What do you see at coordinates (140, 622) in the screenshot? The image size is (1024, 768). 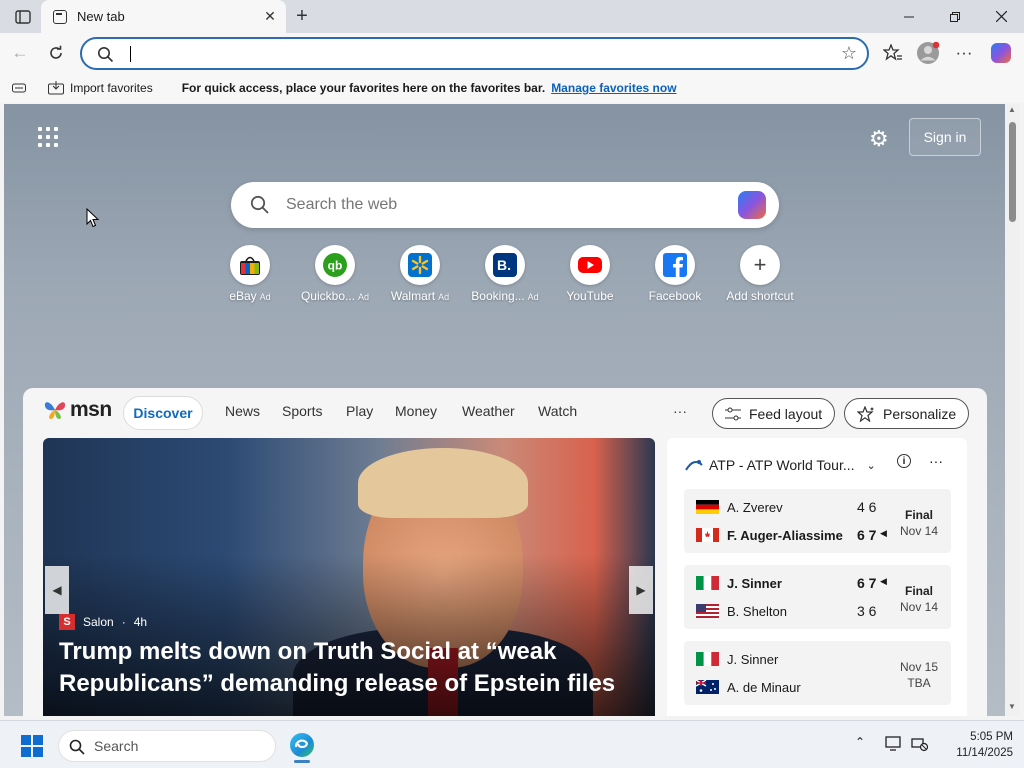 I see `article-age: 4h` at bounding box center [140, 622].